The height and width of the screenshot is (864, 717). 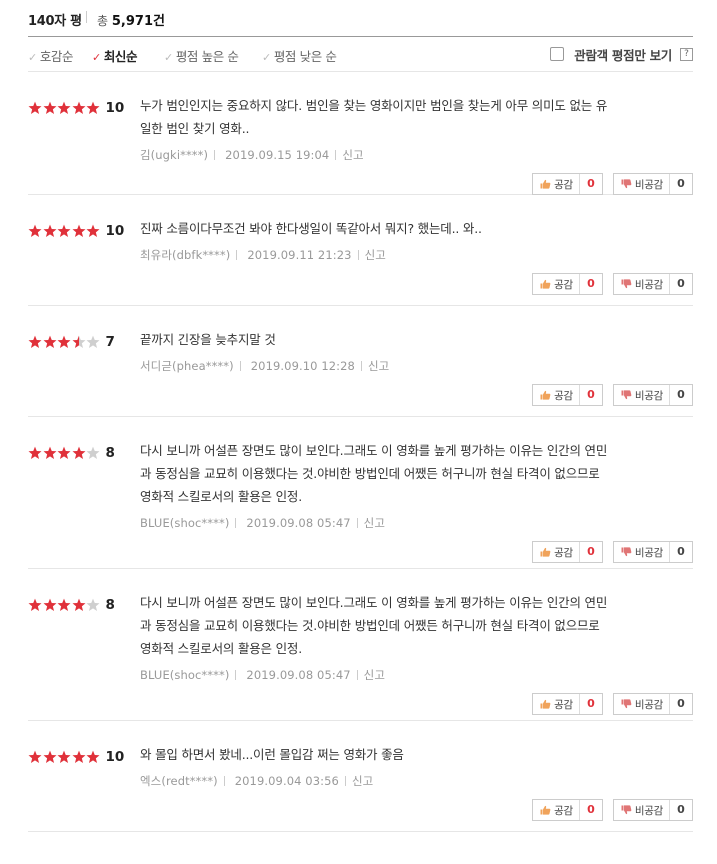 What do you see at coordinates (563, 704) in the screenshot?
I see `like-label: 공감` at bounding box center [563, 704].